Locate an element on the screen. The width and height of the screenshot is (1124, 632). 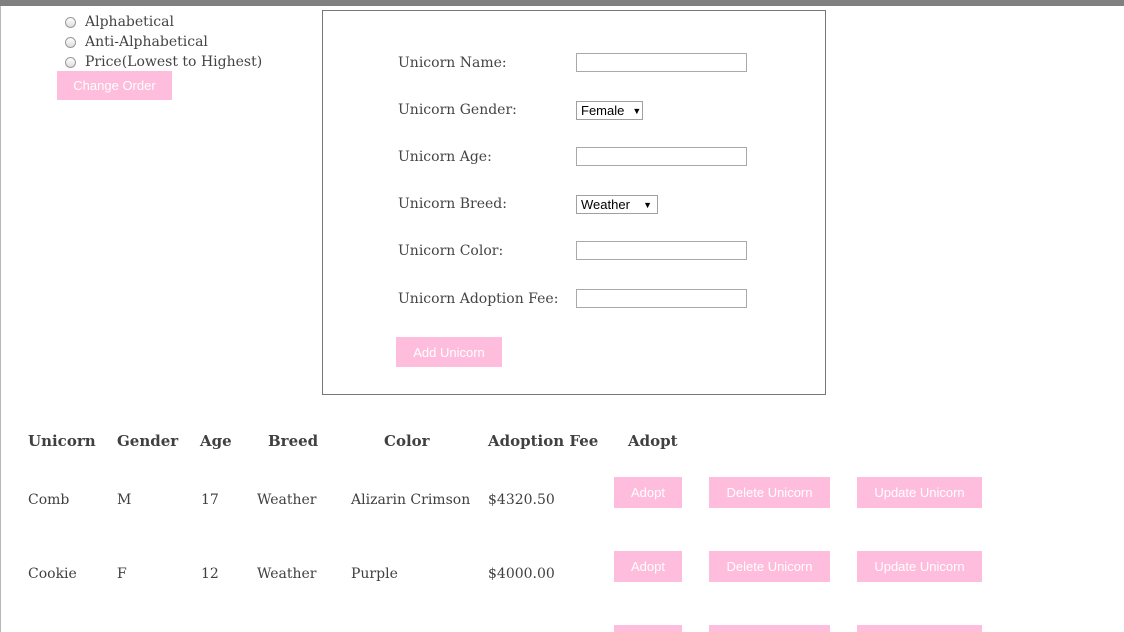
adopt-button is located at coordinates (648, 628).